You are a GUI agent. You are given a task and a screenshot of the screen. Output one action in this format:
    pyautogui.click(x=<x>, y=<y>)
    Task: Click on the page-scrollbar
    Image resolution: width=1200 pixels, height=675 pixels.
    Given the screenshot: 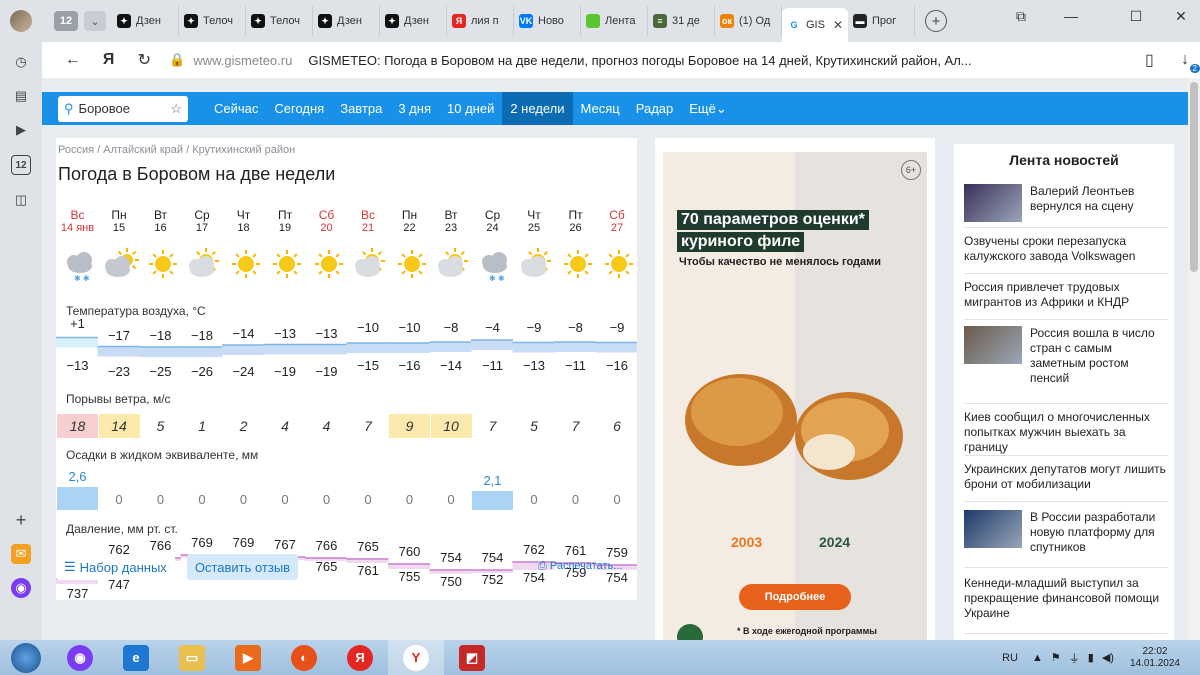 What is the action you would take?
    pyautogui.click(x=1194, y=359)
    